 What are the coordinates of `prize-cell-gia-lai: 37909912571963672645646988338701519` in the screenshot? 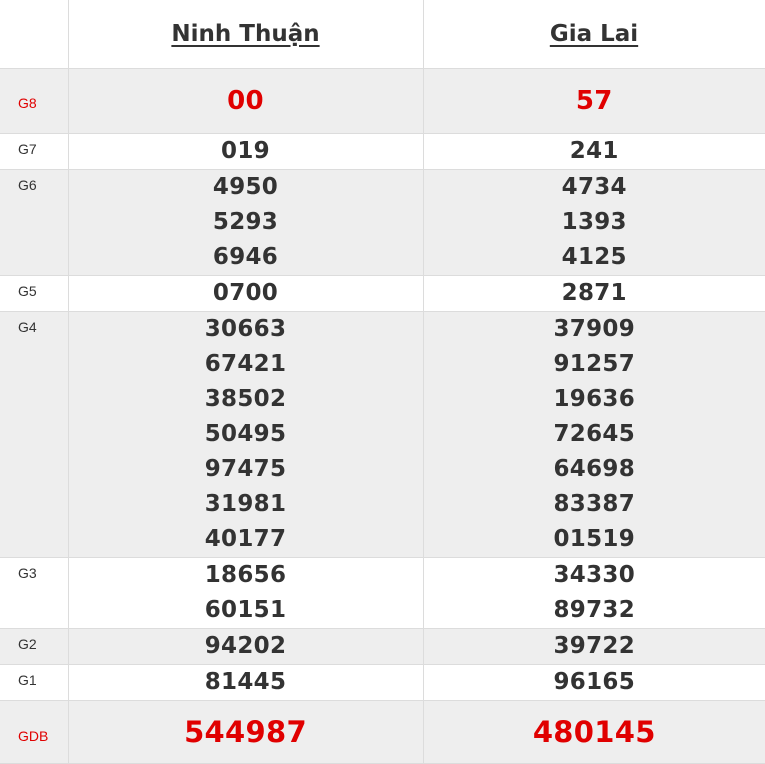 It's located at (594, 435).